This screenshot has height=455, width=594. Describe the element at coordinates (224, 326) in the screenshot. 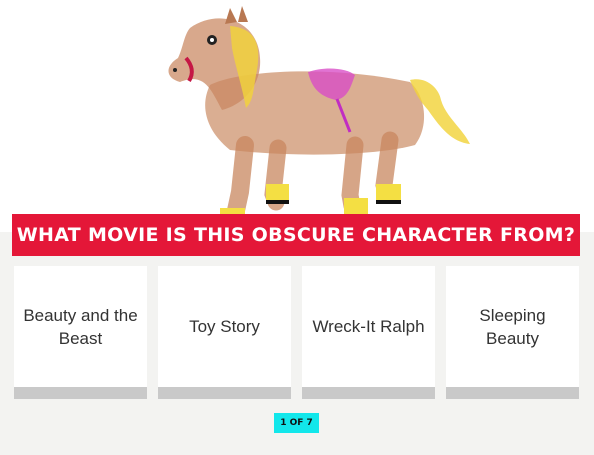

I see `answer-label: Toy Story` at that location.